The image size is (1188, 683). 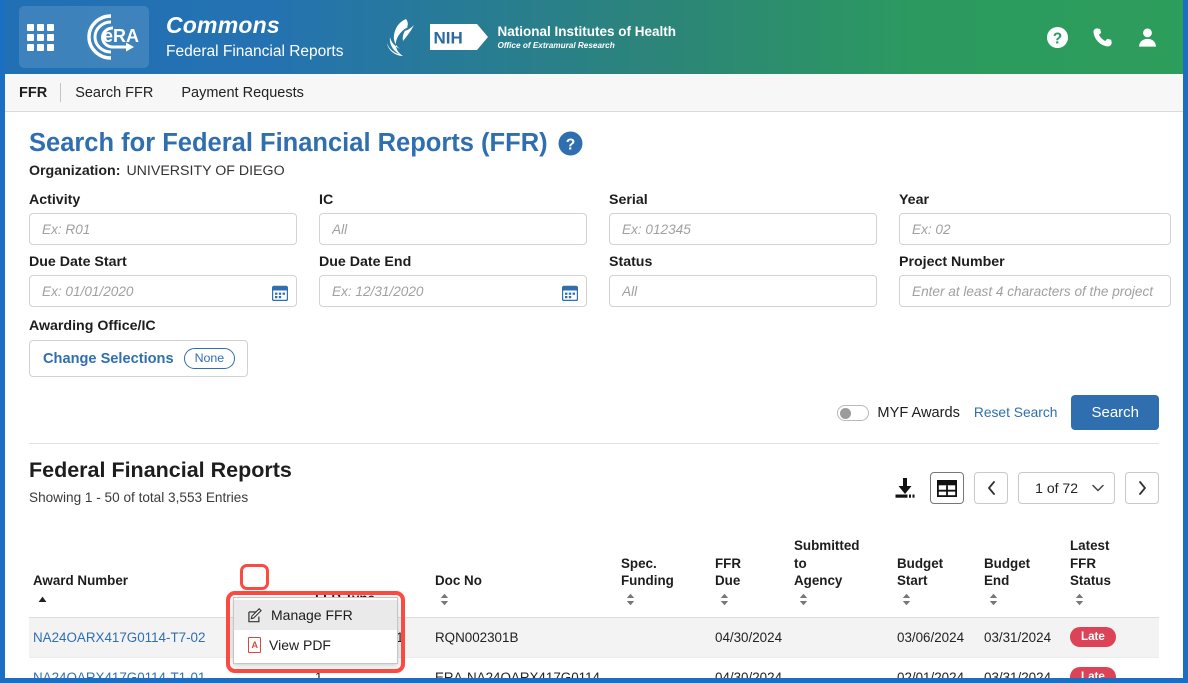 I want to click on serial-input, so click(x=743, y=229).